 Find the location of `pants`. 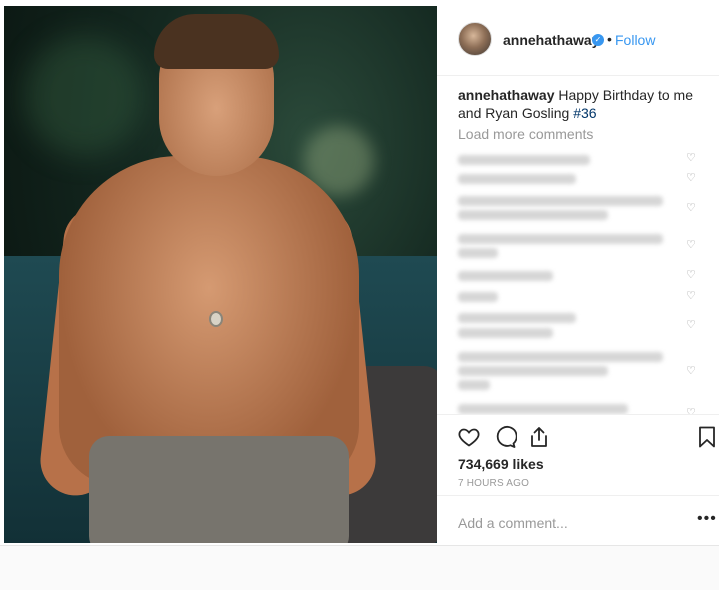

pants is located at coordinates (219, 489).